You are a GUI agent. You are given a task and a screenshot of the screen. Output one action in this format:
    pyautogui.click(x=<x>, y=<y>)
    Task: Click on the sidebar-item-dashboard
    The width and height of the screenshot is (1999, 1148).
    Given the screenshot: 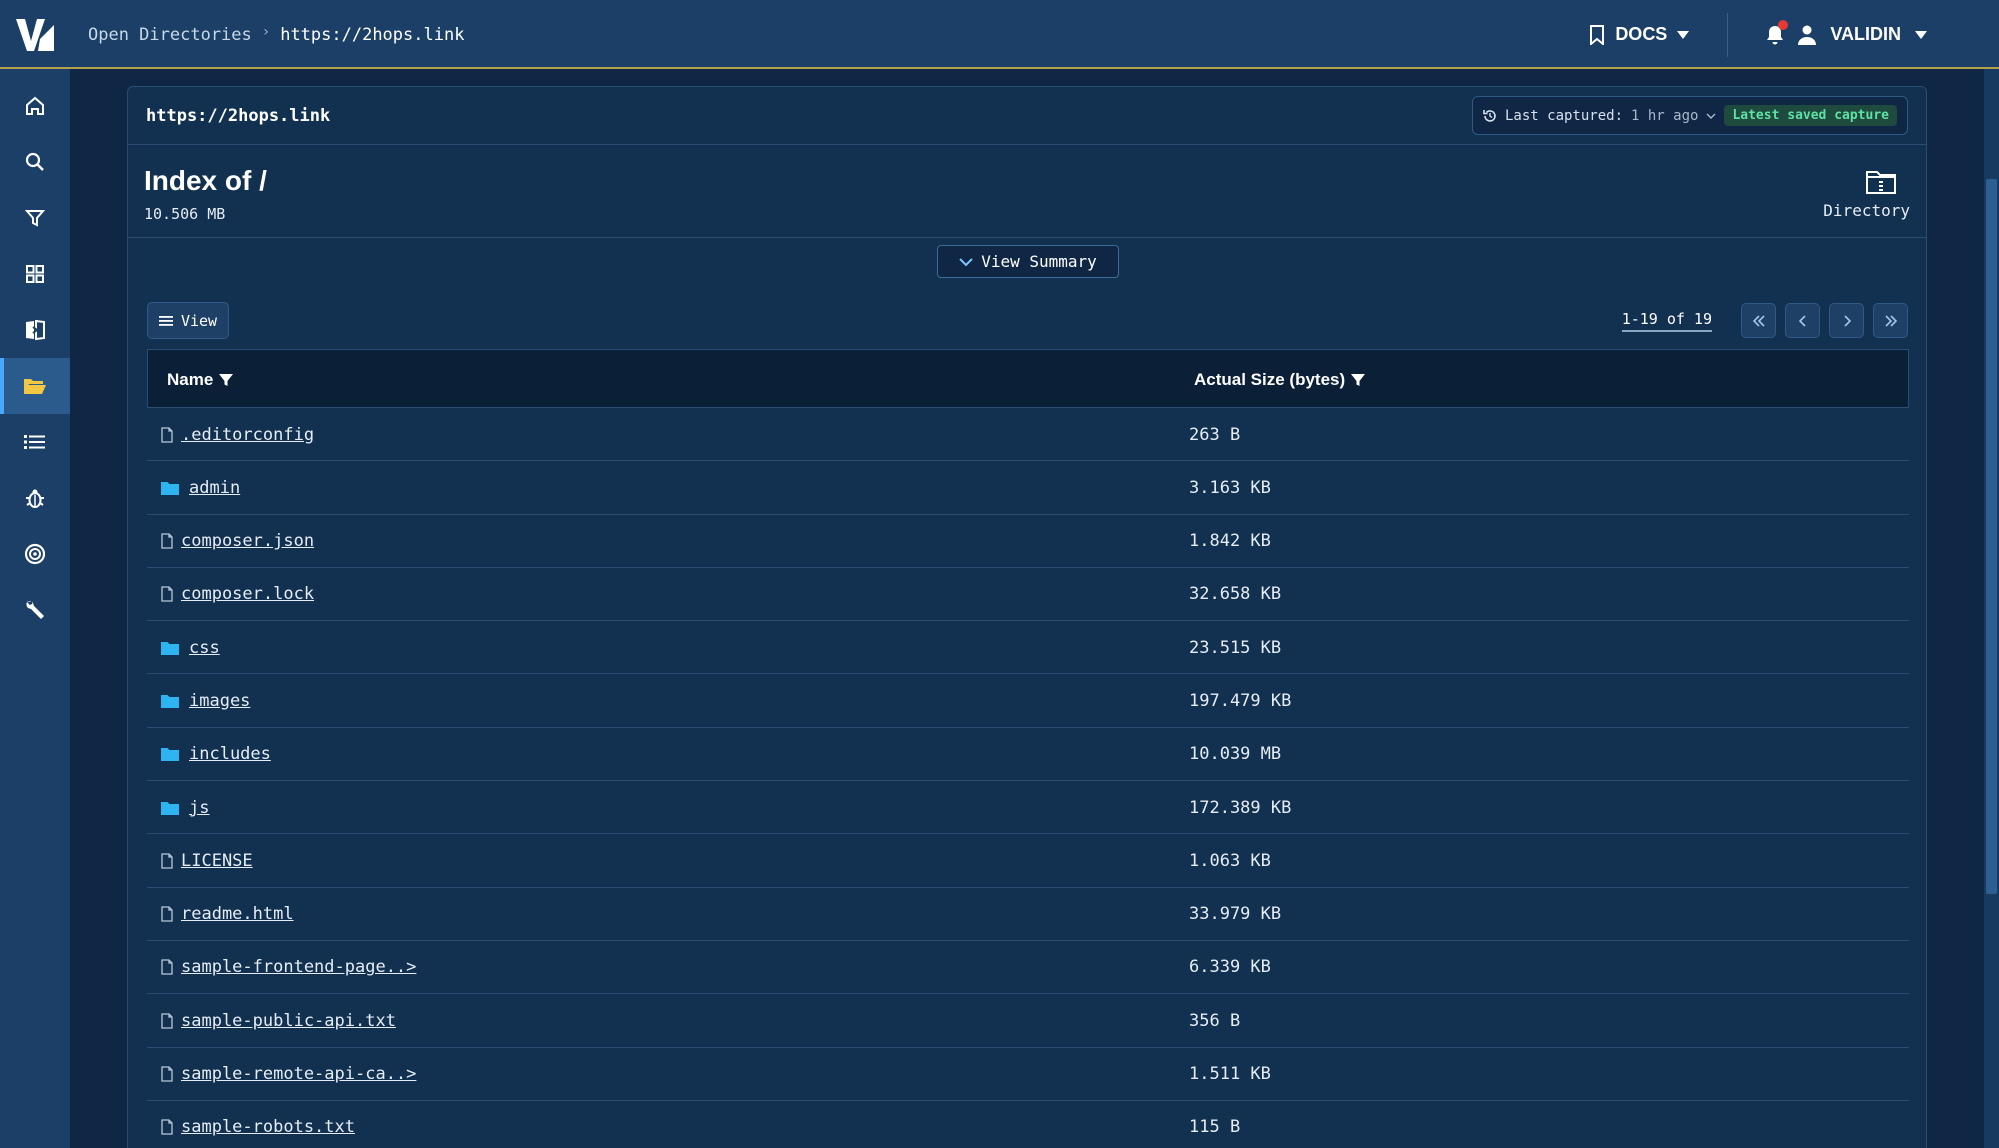 What is the action you would take?
    pyautogui.click(x=35, y=274)
    